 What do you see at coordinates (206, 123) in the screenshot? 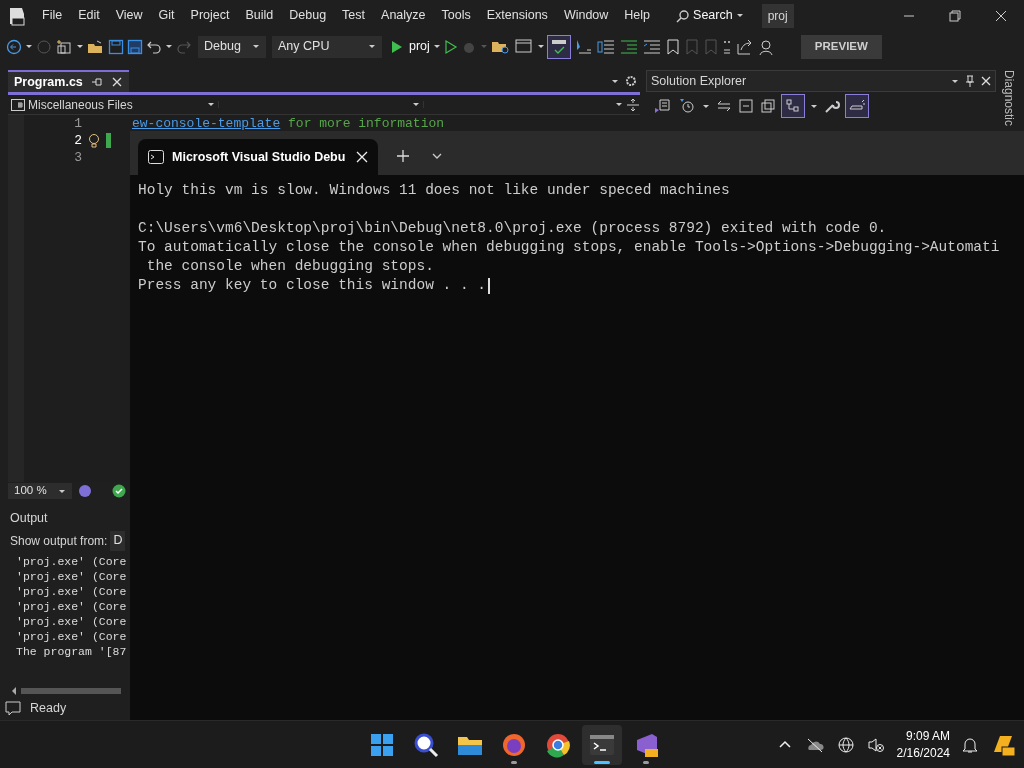
I see `code-link: ew-console-template` at bounding box center [206, 123].